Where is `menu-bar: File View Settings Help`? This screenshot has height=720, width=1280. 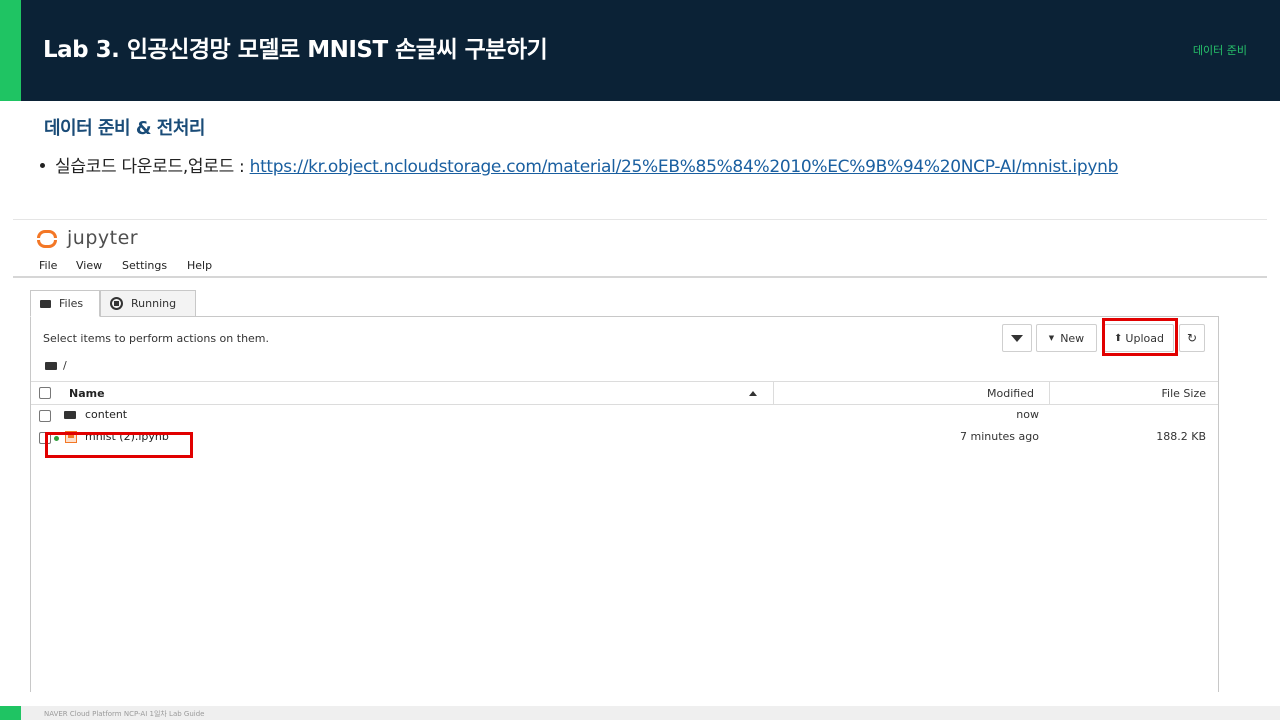 menu-bar: File View Settings Help is located at coordinates (640, 267).